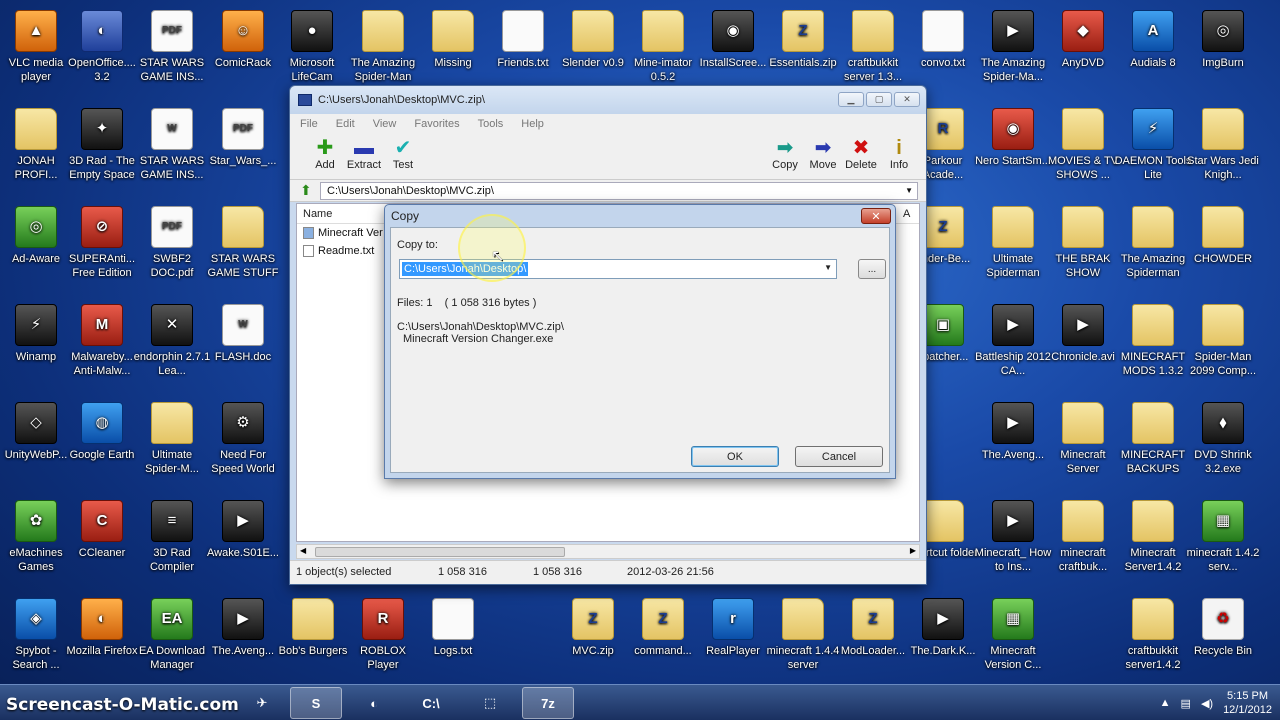 Image resolution: width=1280 pixels, height=720 pixels. I want to click on desktop-icon: ● Microsoft LifeCam, so click(312, 49).